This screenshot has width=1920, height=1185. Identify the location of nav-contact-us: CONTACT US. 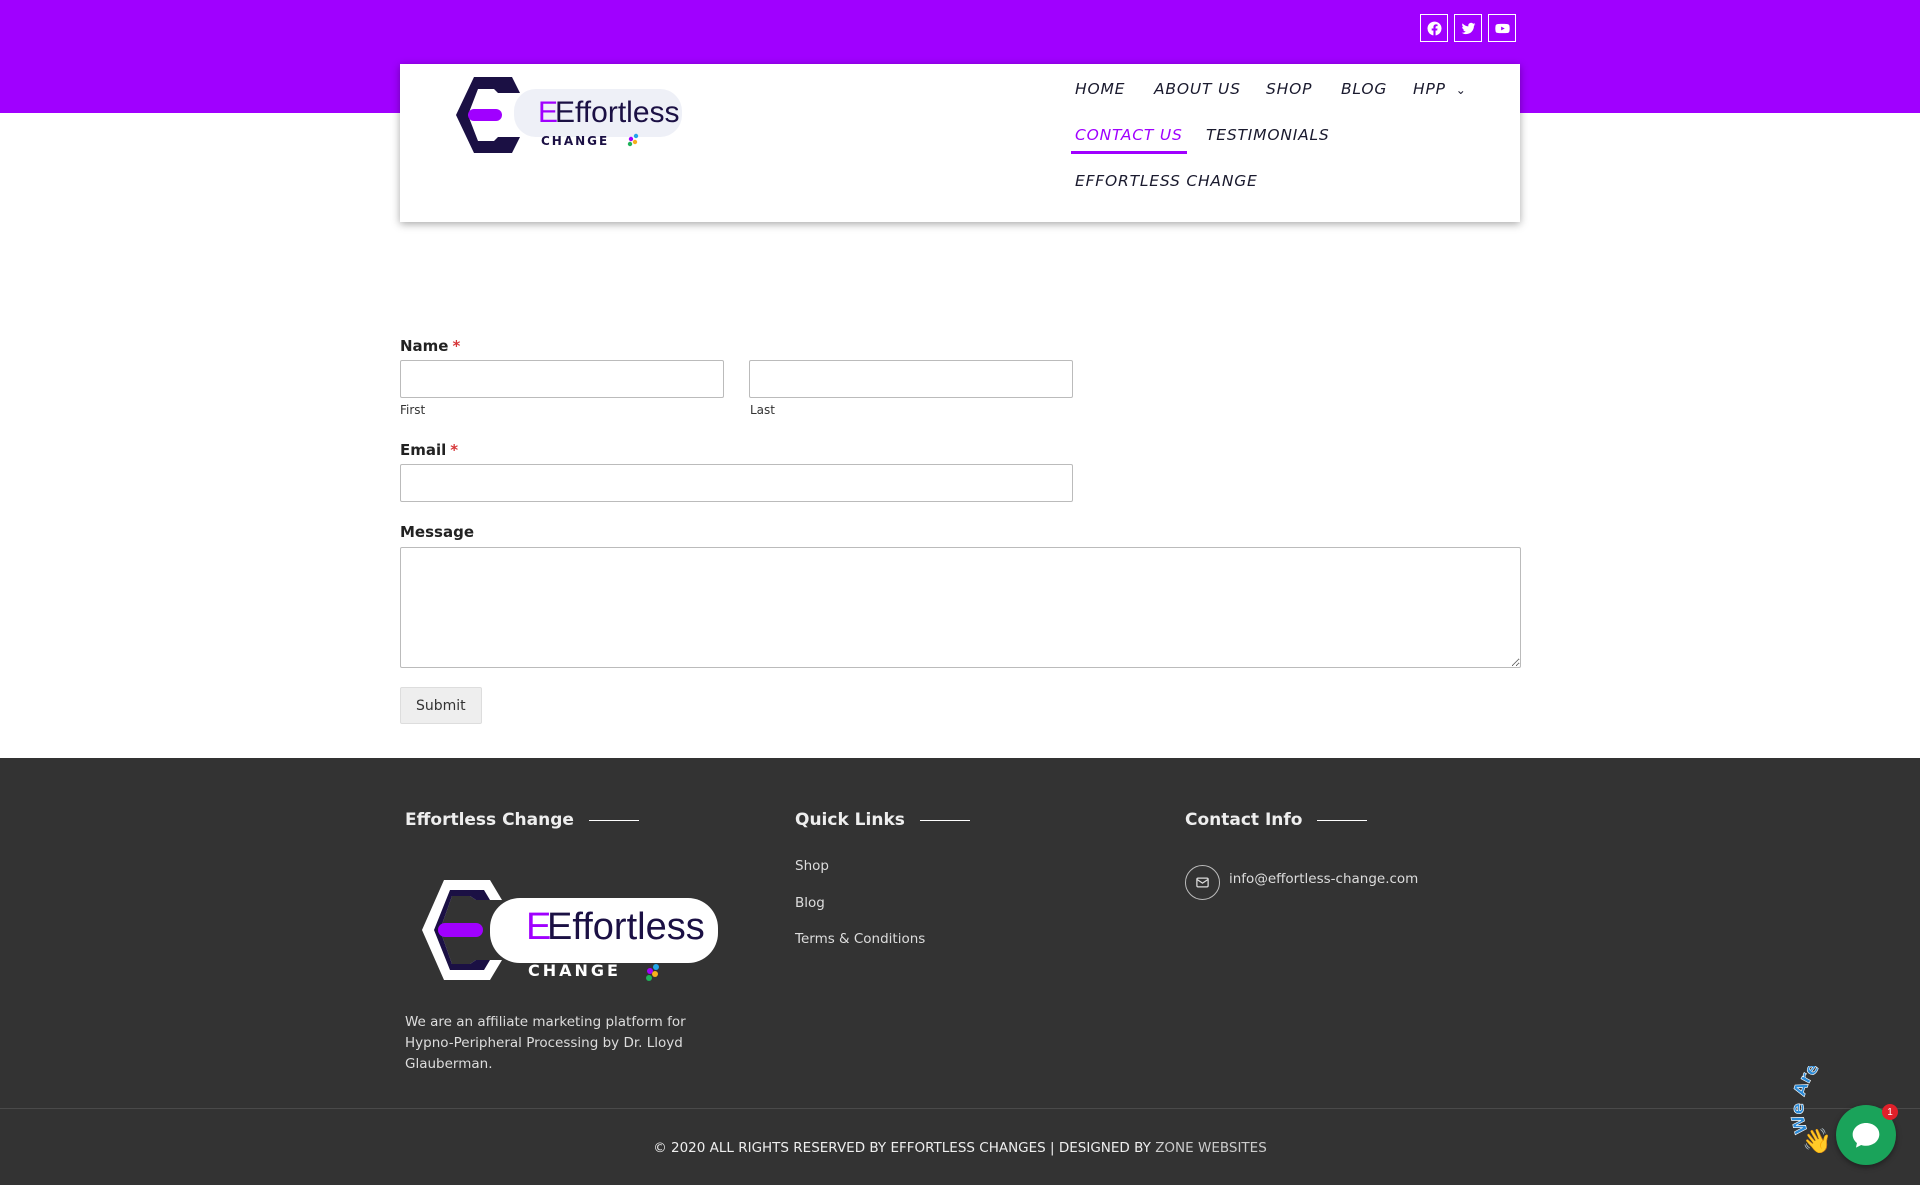
(1129, 140).